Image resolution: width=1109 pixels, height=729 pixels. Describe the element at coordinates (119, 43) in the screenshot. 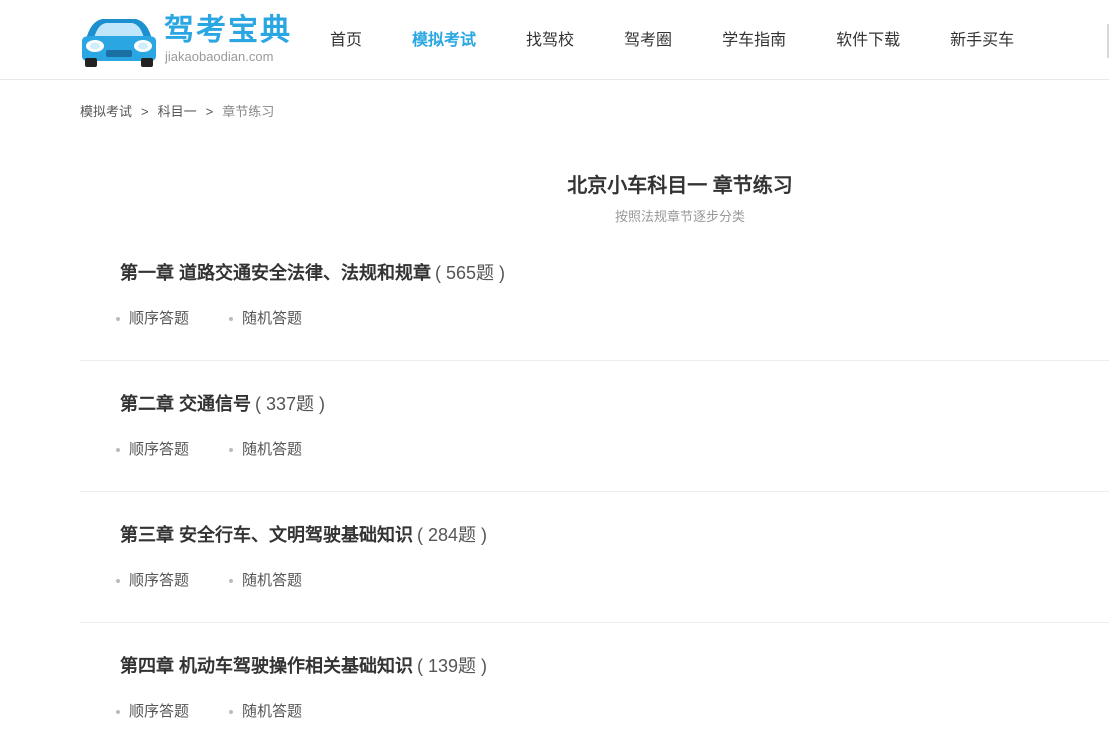

I see `car-logo-icon` at that location.